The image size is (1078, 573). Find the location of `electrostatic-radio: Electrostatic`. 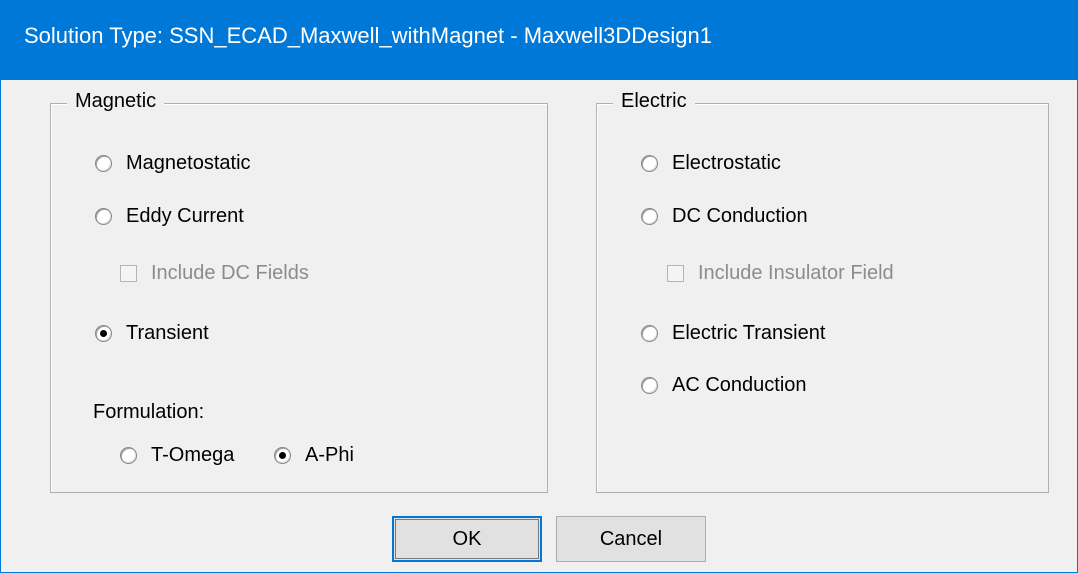

electrostatic-radio: Electrostatic is located at coordinates (711, 163).